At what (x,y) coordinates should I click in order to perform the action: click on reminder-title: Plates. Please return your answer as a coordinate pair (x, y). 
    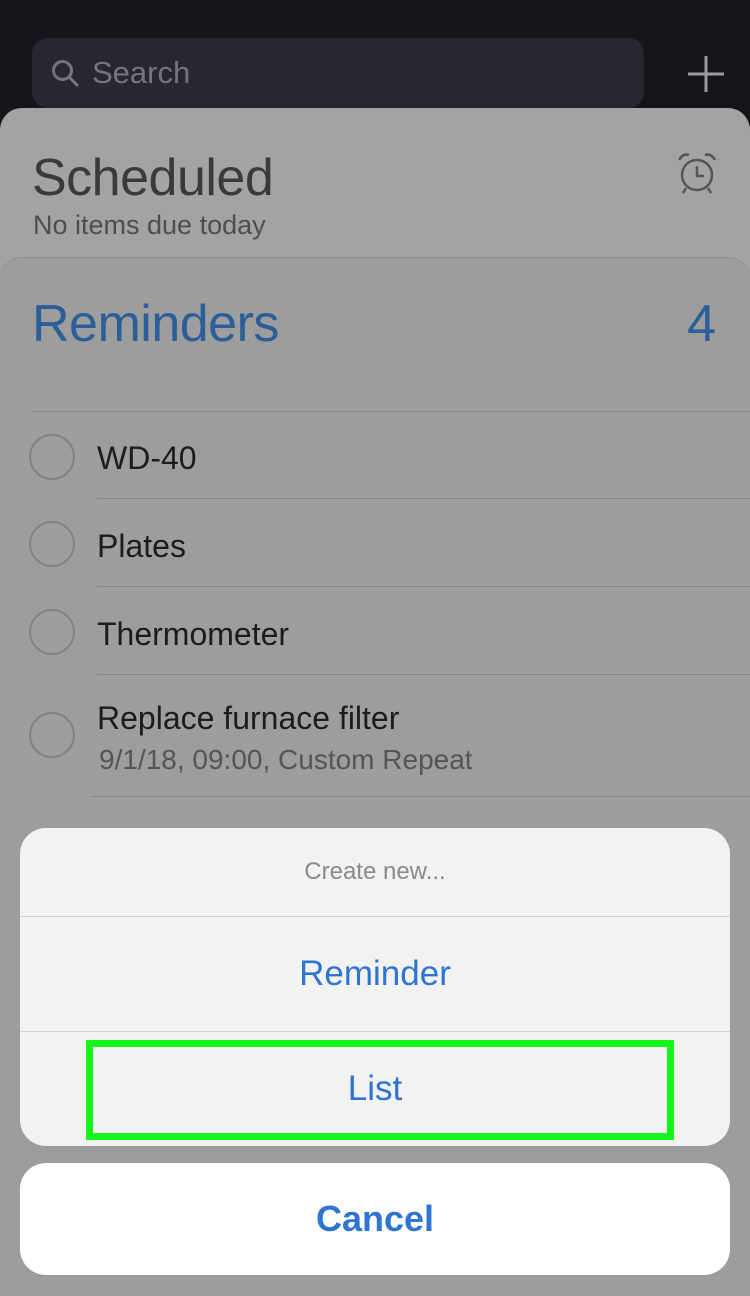
    Looking at the image, I should click on (141, 546).